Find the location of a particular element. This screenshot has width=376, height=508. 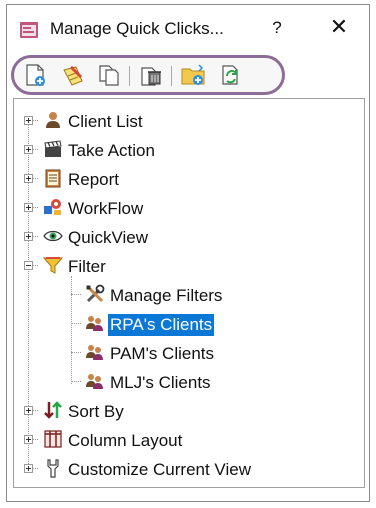

tree-item-label: Customize Current View is located at coordinates (159, 469).